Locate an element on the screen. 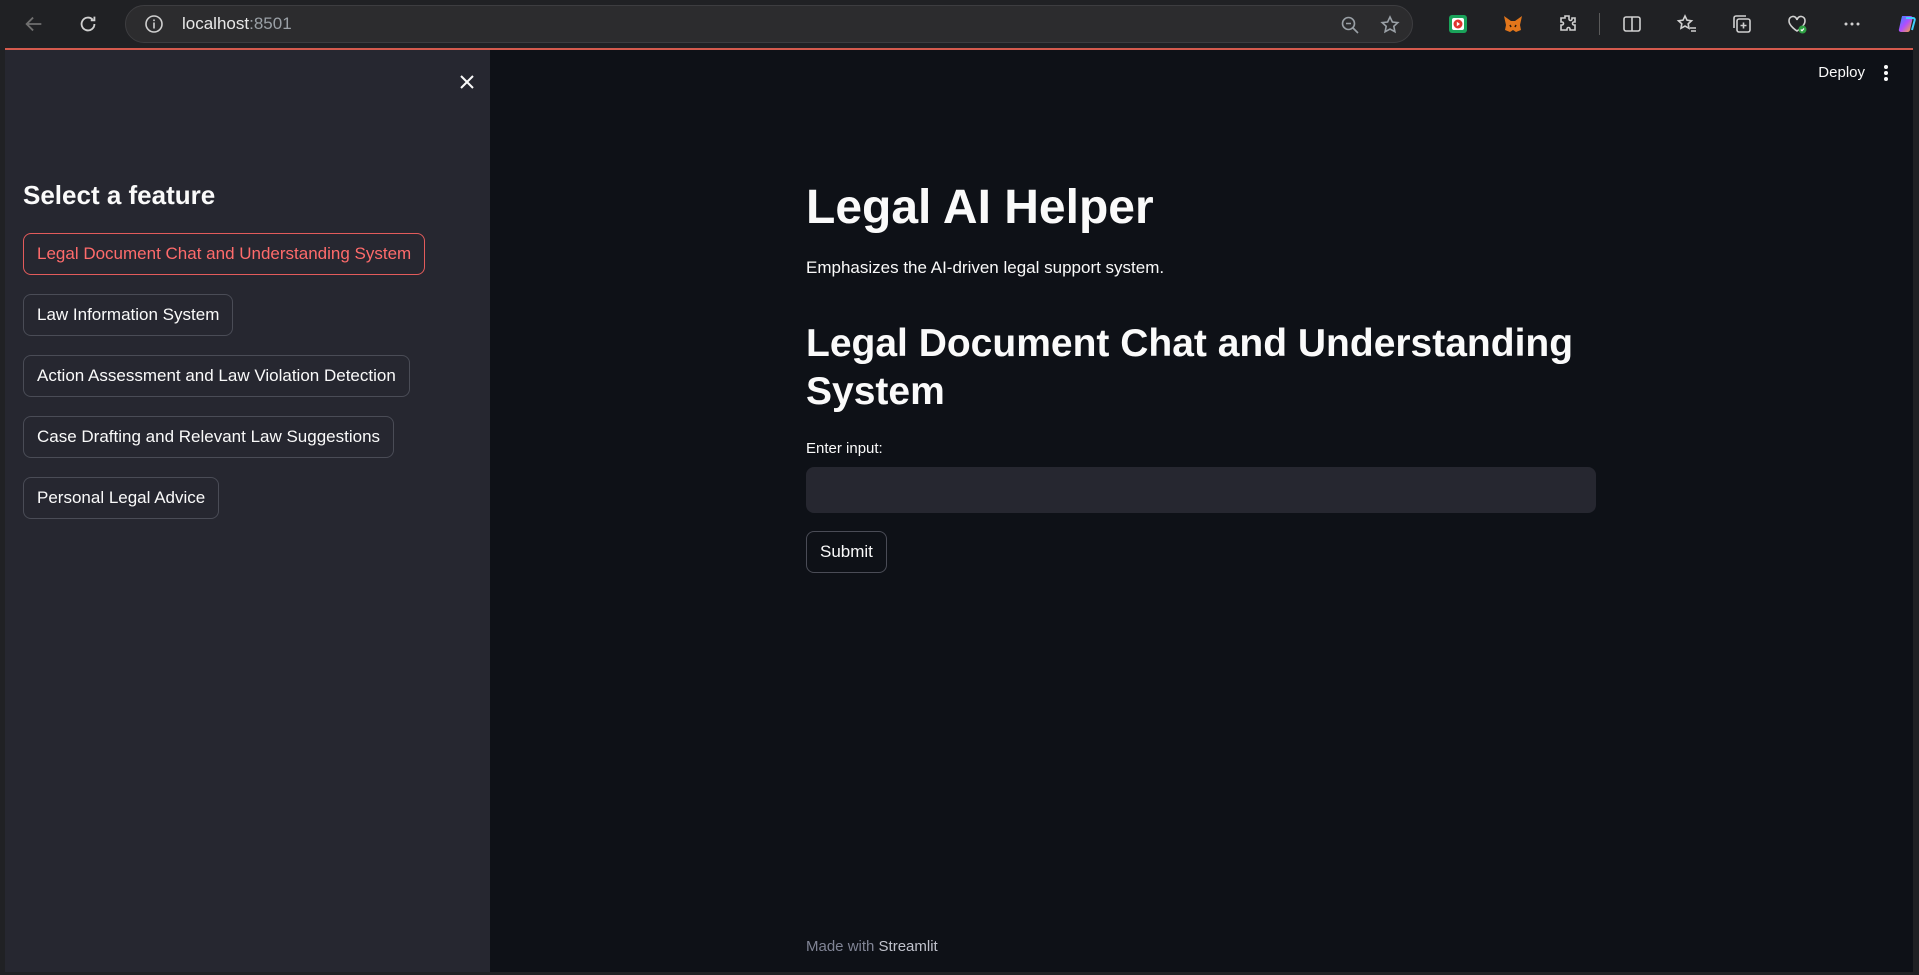 Image resolution: width=1919 pixels, height=975 pixels. arrow-left-icon is located at coordinates (33, 24).